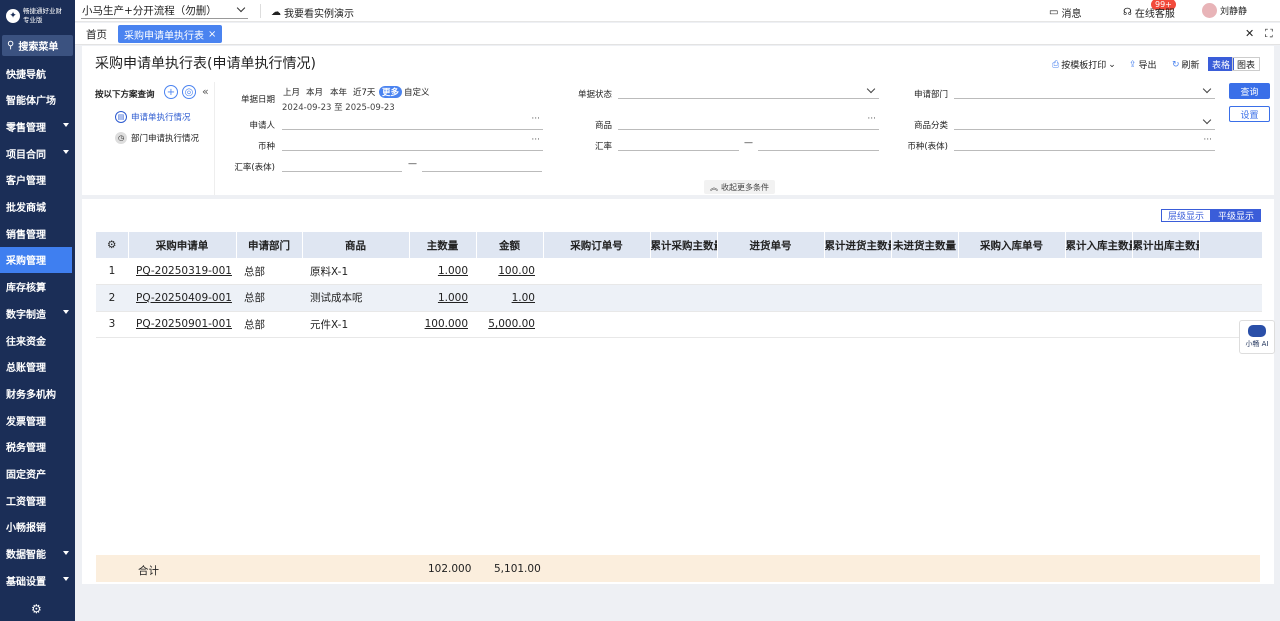  I want to click on category-select, so click(1084, 122).